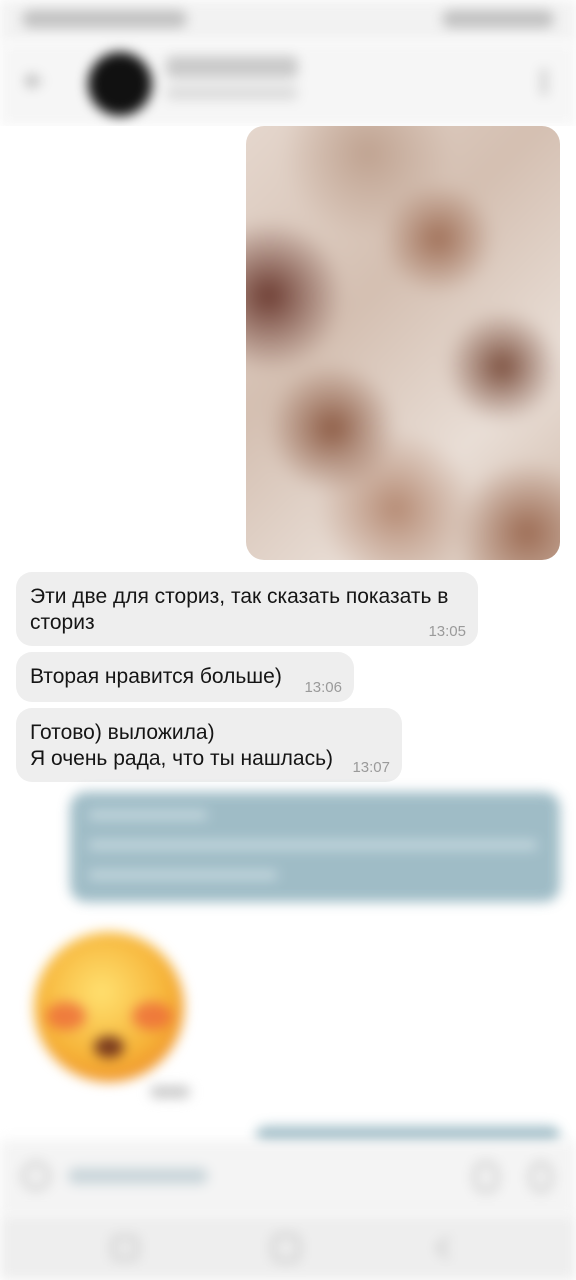 This screenshot has width=576, height=1280. What do you see at coordinates (109, 1047) in the screenshot?
I see `sticker-mouth` at bounding box center [109, 1047].